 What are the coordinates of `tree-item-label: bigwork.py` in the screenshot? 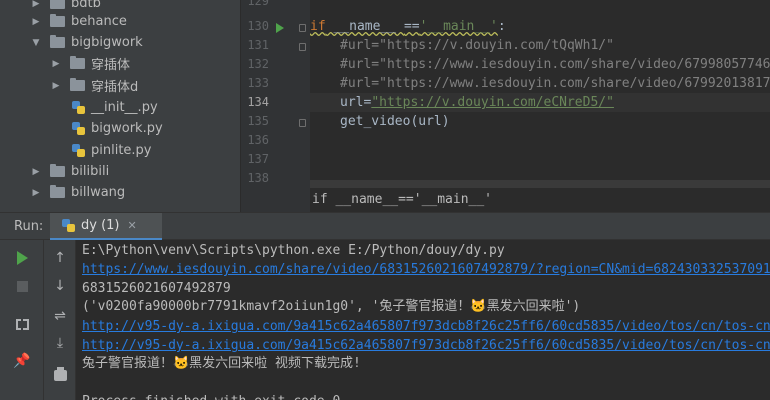 It's located at (127, 128).